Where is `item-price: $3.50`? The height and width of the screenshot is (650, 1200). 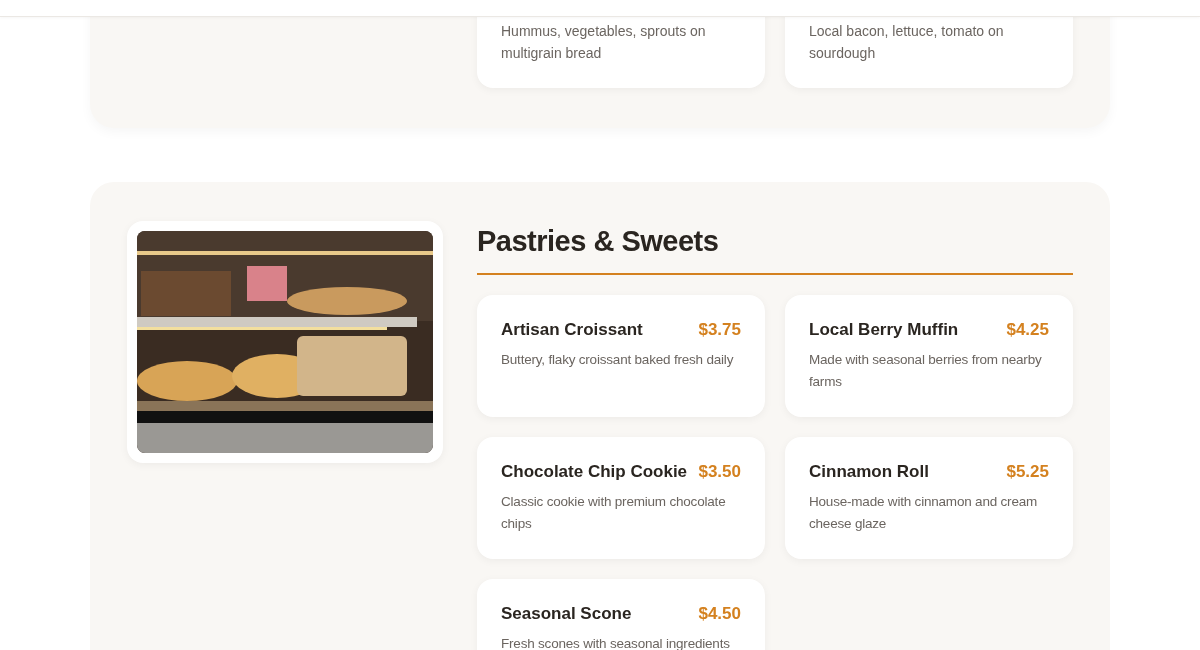
item-price: $3.50 is located at coordinates (719, 472).